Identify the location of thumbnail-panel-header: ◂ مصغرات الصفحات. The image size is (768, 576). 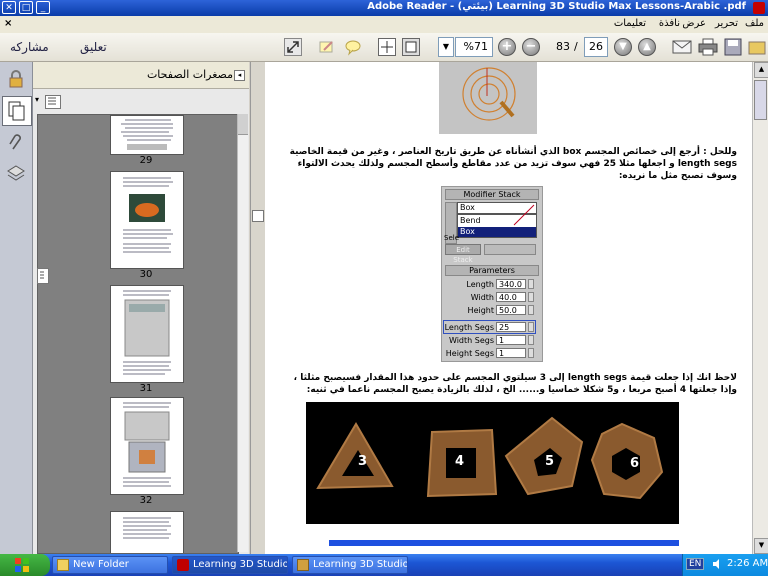
(141, 75).